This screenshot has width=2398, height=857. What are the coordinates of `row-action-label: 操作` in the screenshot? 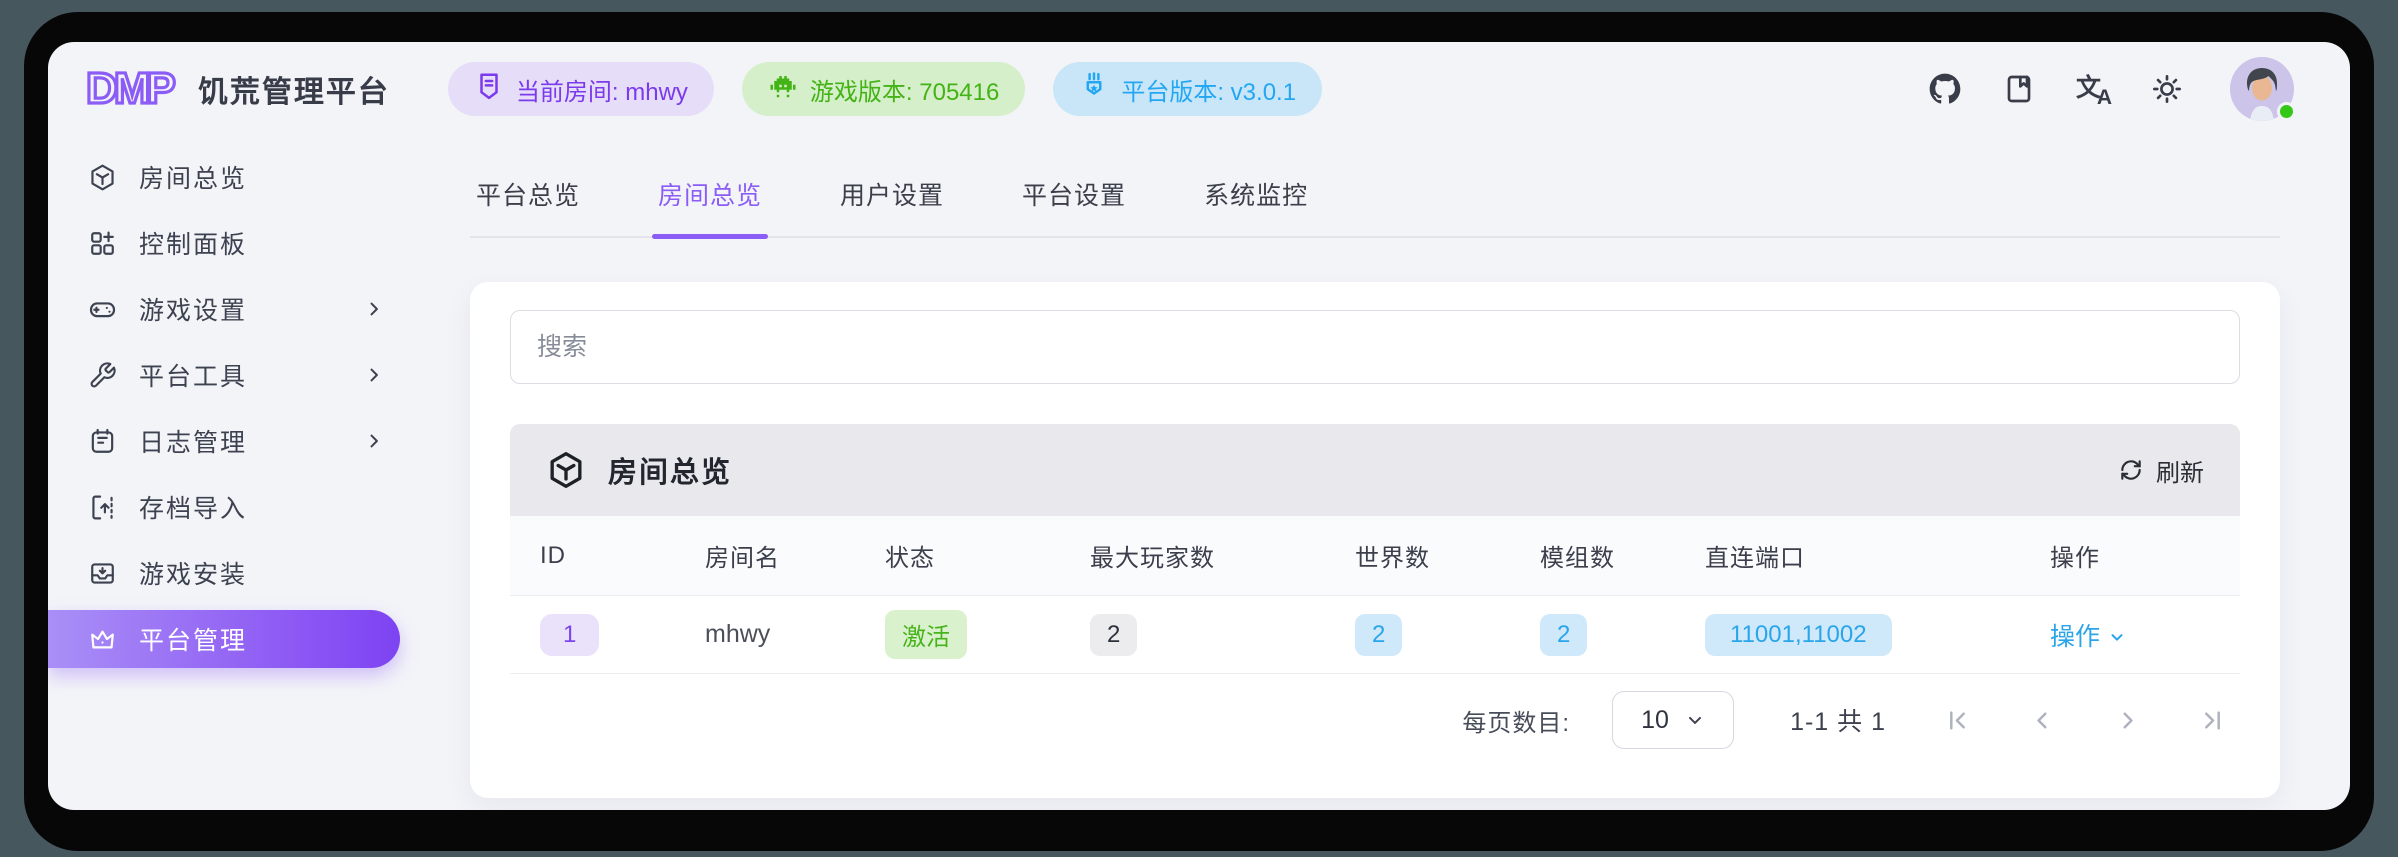 It's located at (2075, 636).